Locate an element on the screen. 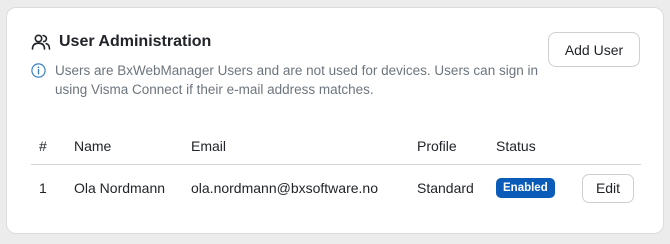  column-header-status: Status is located at coordinates (539, 146).